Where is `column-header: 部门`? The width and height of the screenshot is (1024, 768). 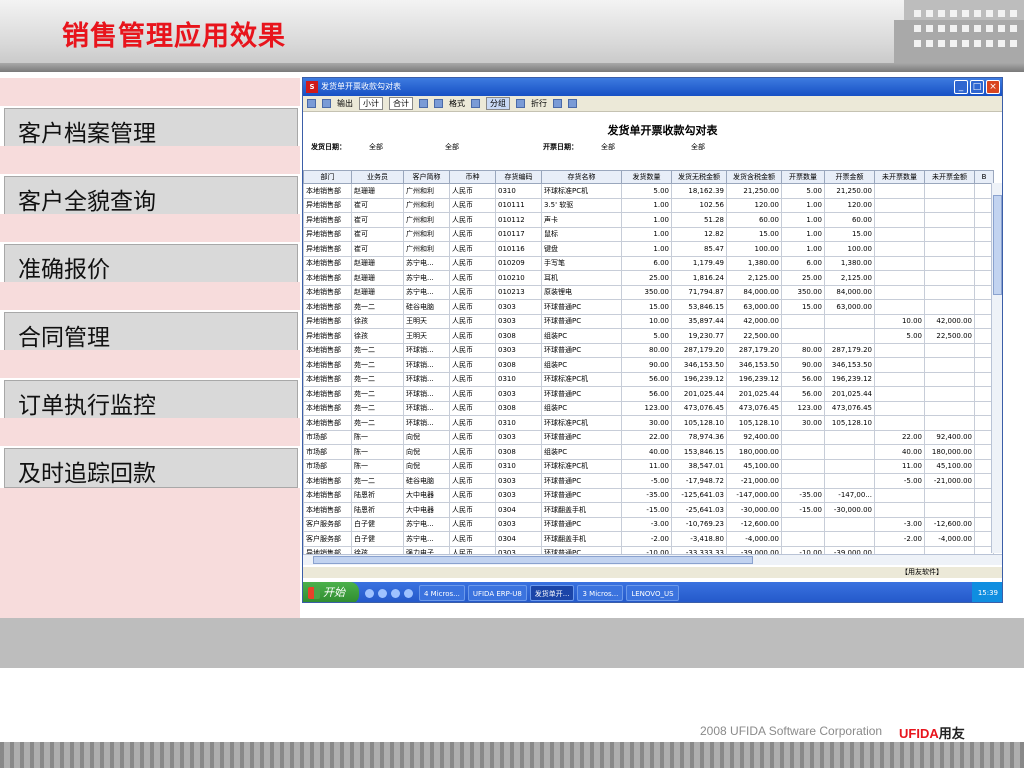 column-header: 部门 is located at coordinates (327, 177).